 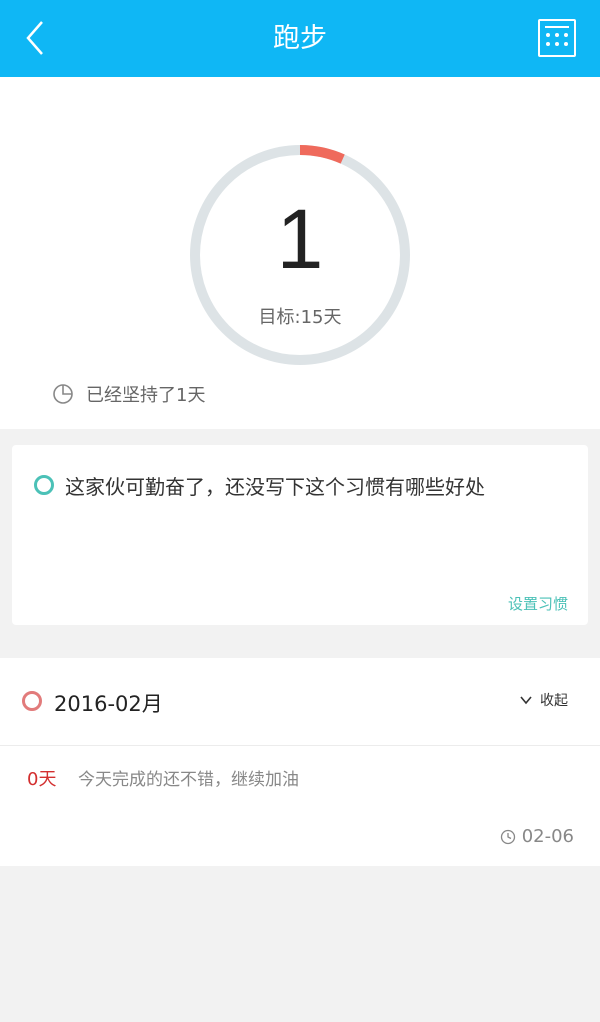 What do you see at coordinates (275, 487) in the screenshot?
I see `habit-description: 这家伙可勤奋了，还没写下这个习惯有哪些好处` at bounding box center [275, 487].